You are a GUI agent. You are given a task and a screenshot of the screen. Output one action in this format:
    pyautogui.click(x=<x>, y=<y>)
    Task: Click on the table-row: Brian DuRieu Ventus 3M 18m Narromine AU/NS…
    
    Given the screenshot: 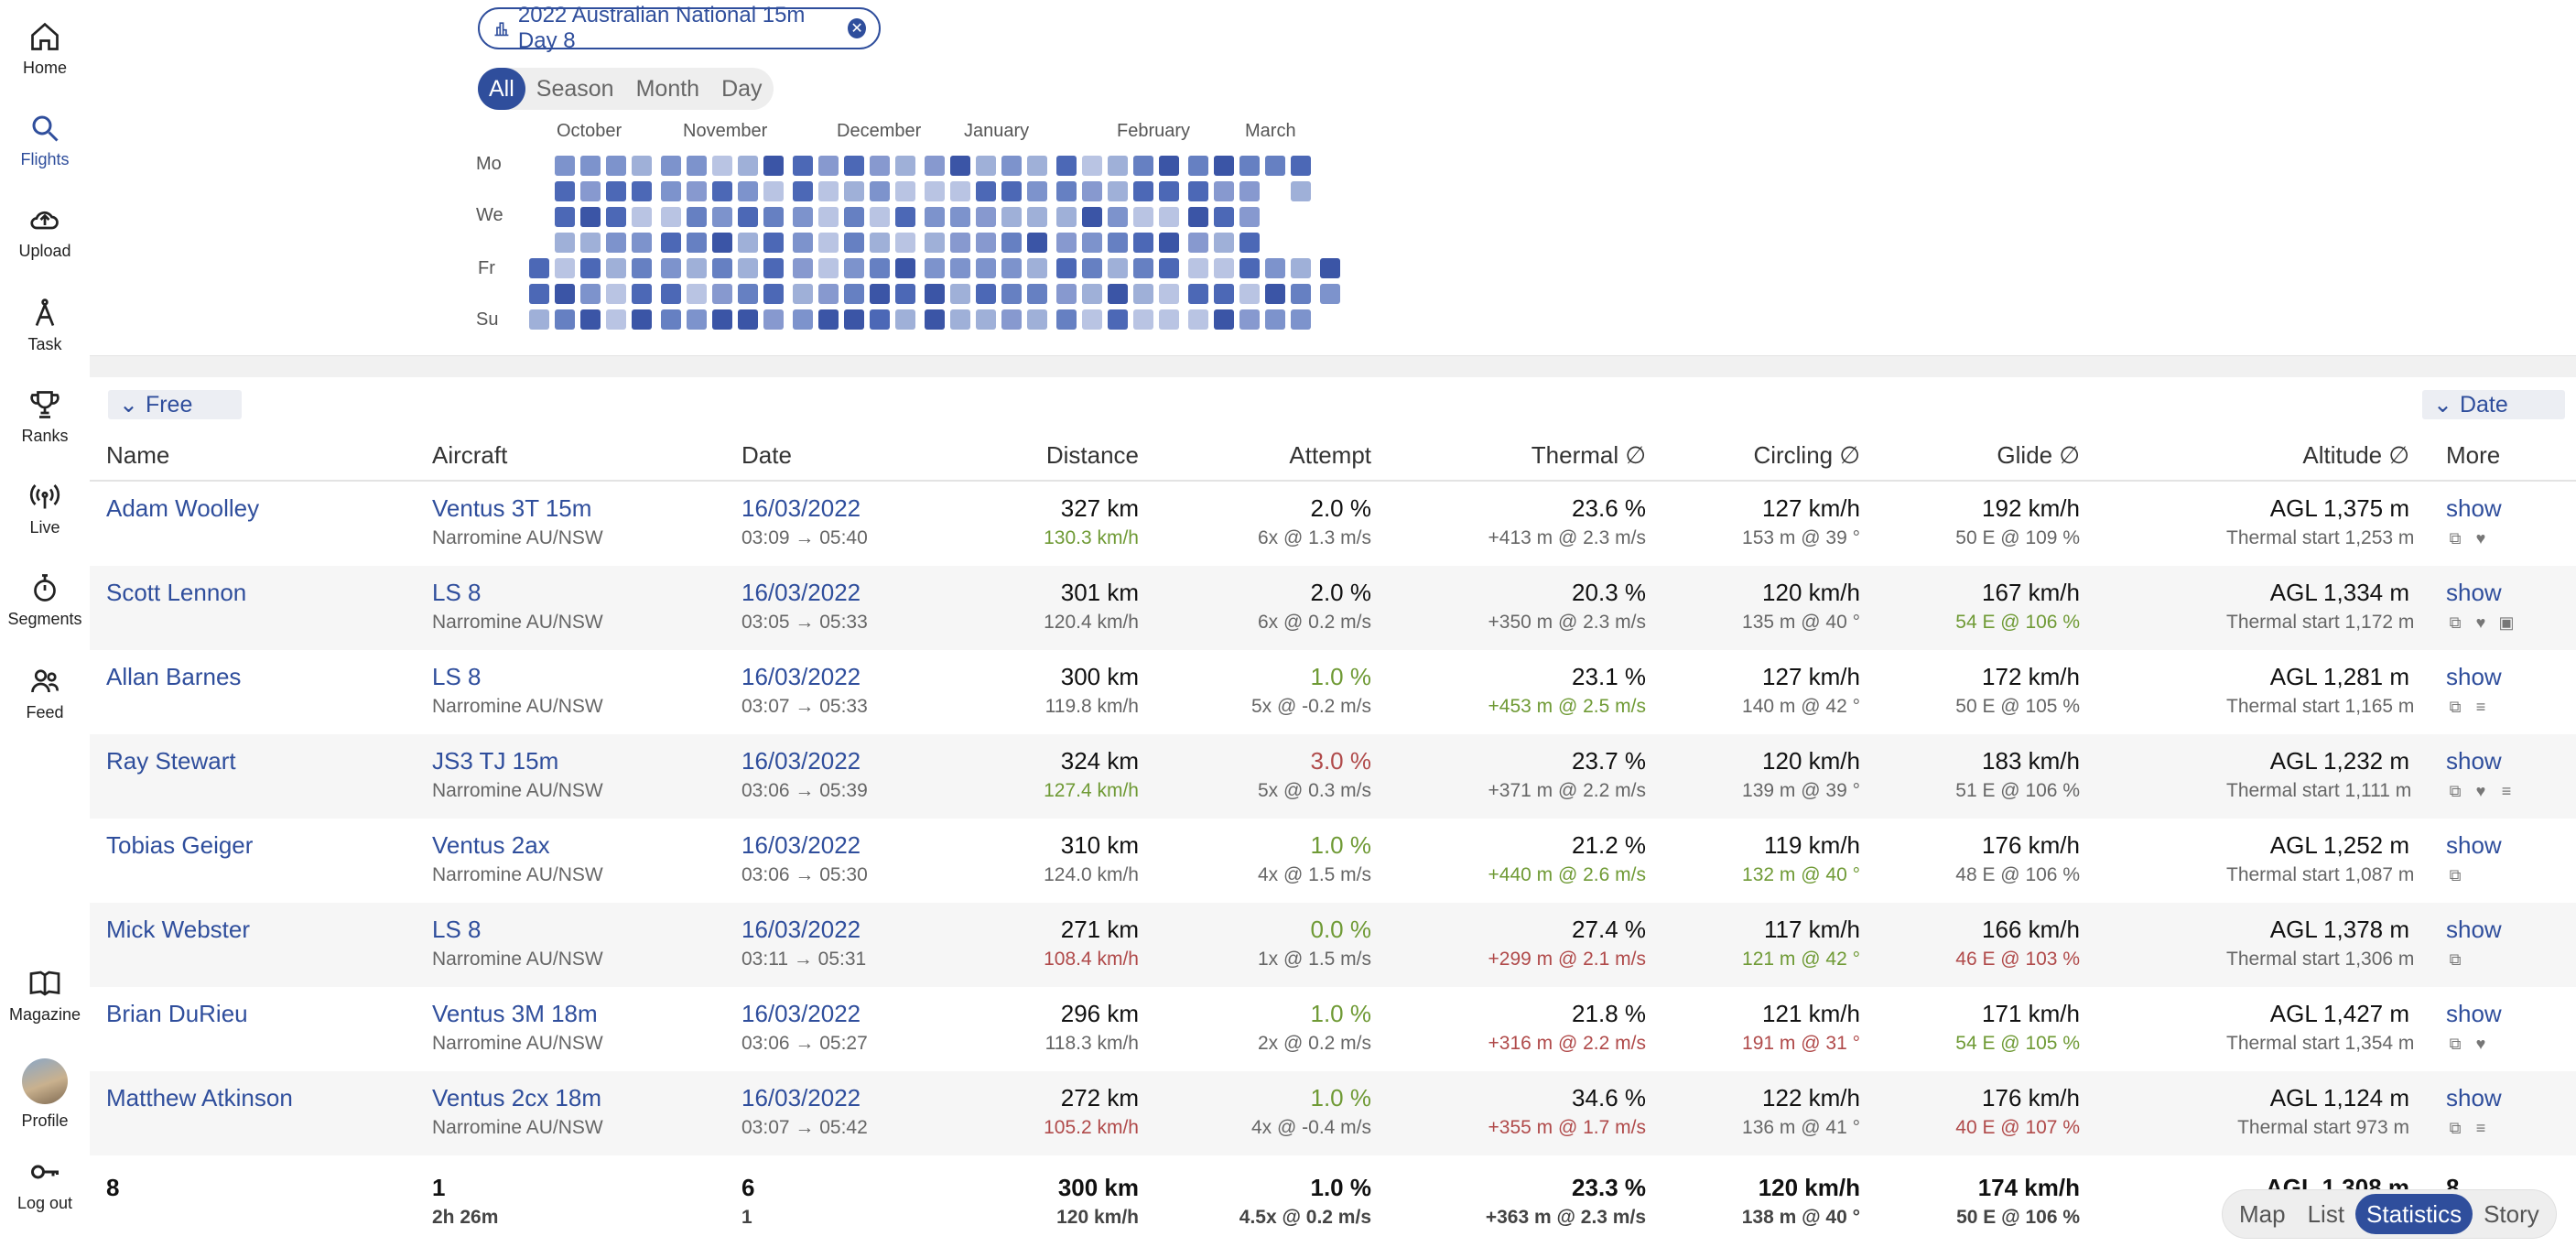 What is the action you would take?
    pyautogui.click(x=1333, y=1029)
    